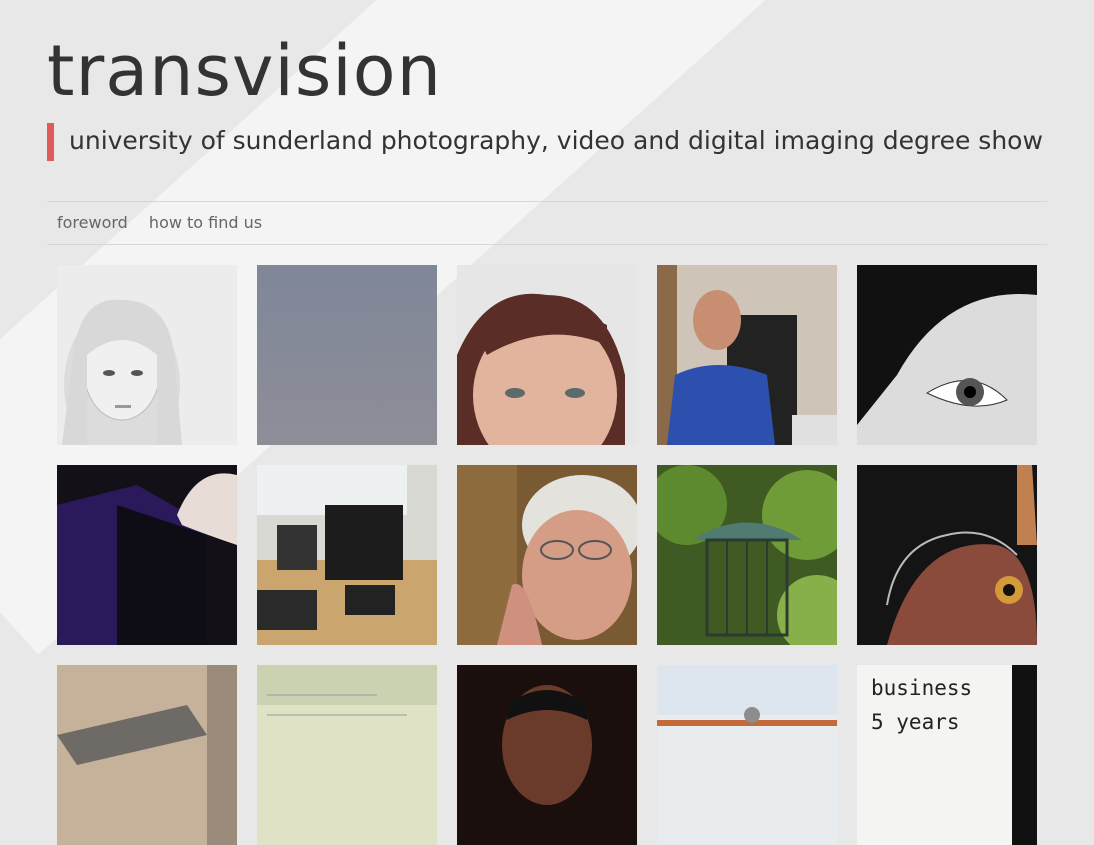 The height and width of the screenshot is (845, 1094). Describe the element at coordinates (747, 555) in the screenshot. I see `thumbnail-bird-feeder` at that location.